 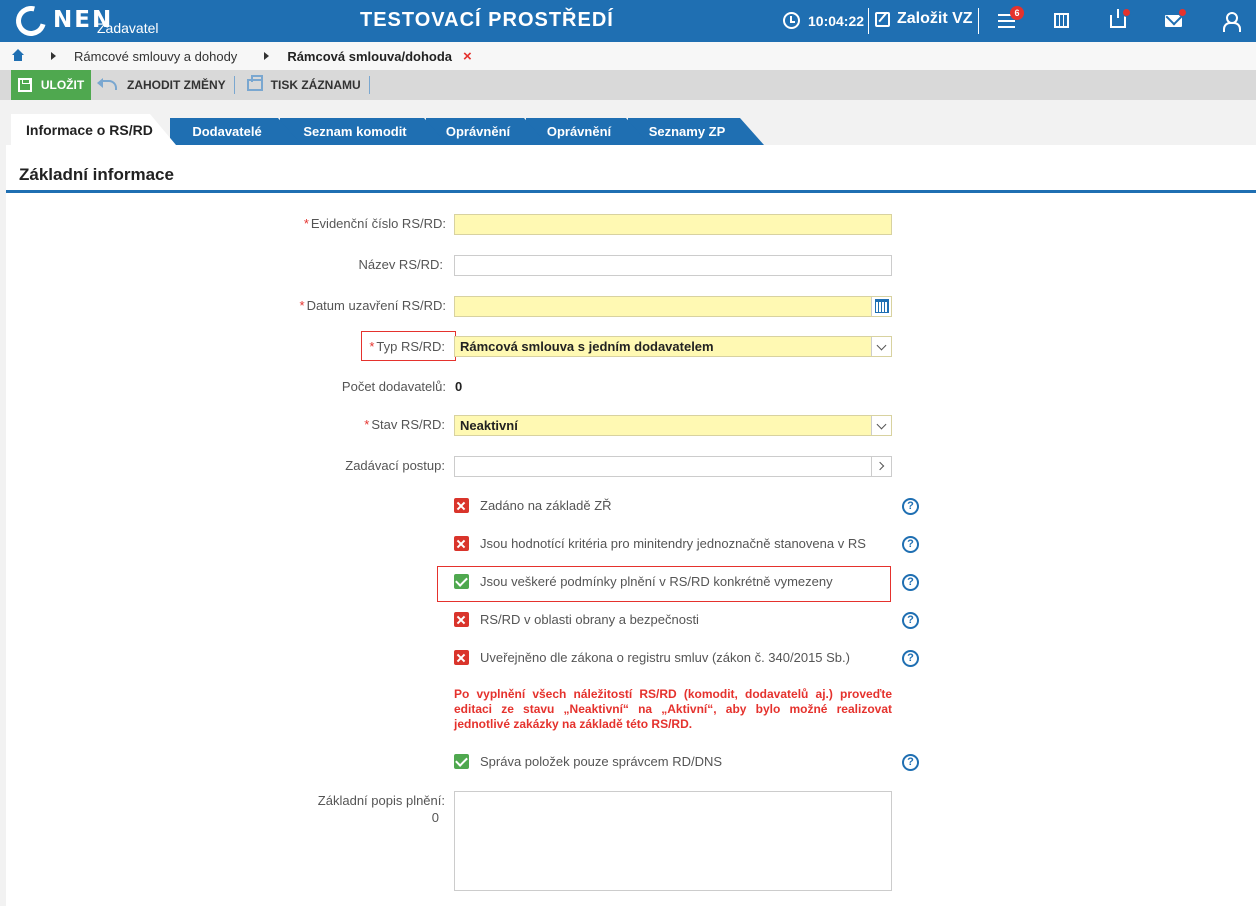 What do you see at coordinates (489, 425) in the screenshot?
I see `state-select-value: Neaktivní` at bounding box center [489, 425].